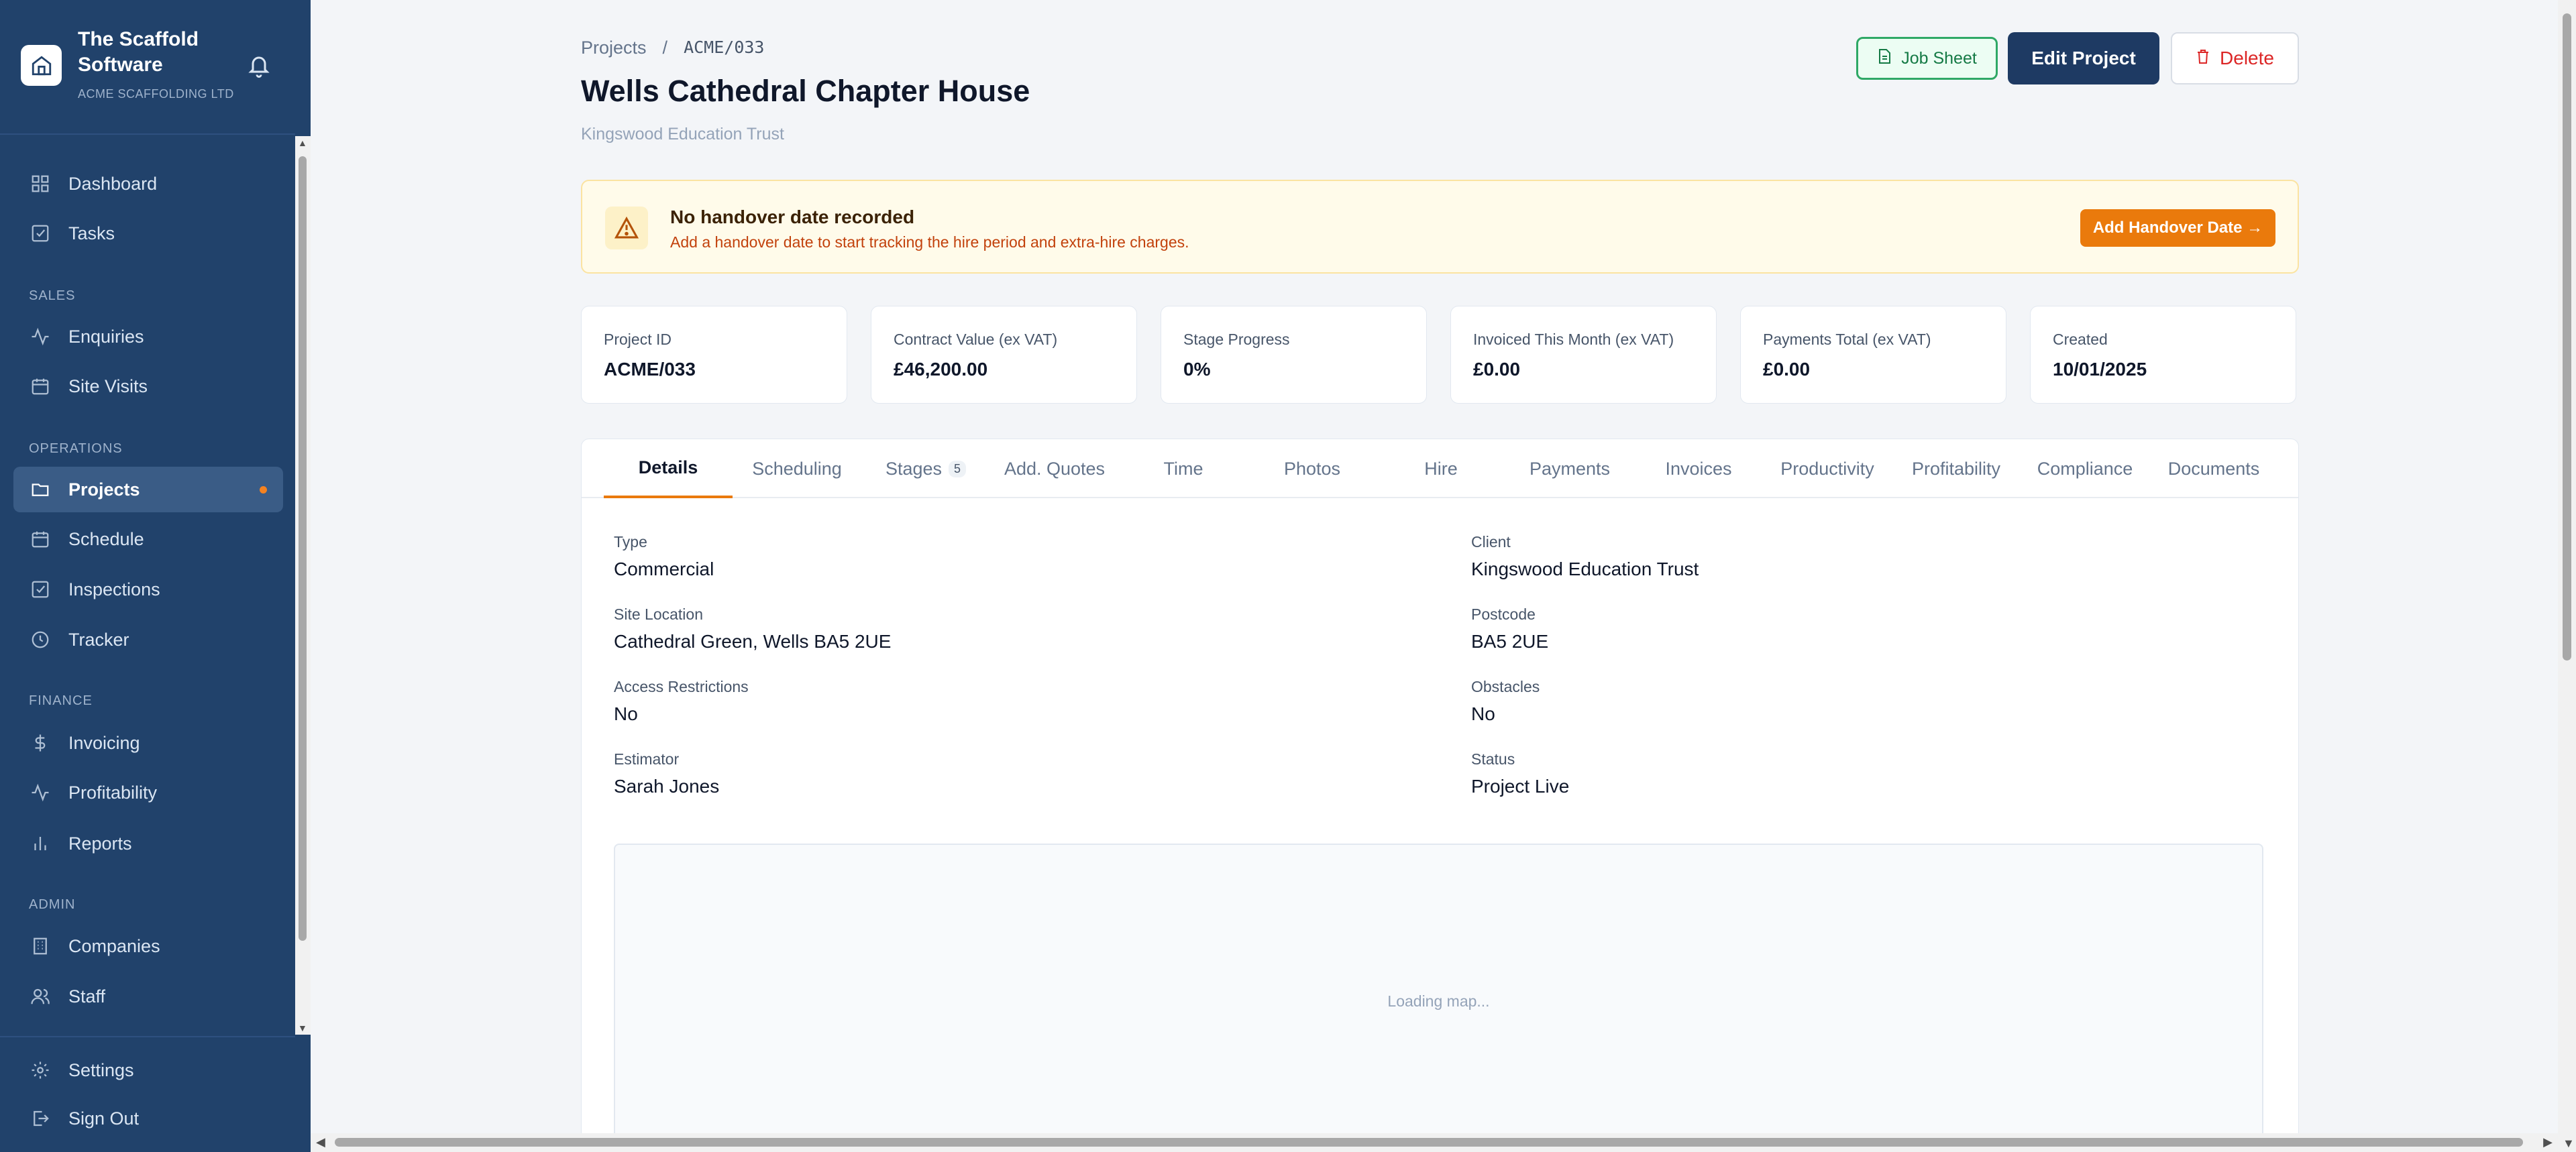  What do you see at coordinates (797, 468) in the screenshot?
I see `tab-scheduling: Scheduling` at bounding box center [797, 468].